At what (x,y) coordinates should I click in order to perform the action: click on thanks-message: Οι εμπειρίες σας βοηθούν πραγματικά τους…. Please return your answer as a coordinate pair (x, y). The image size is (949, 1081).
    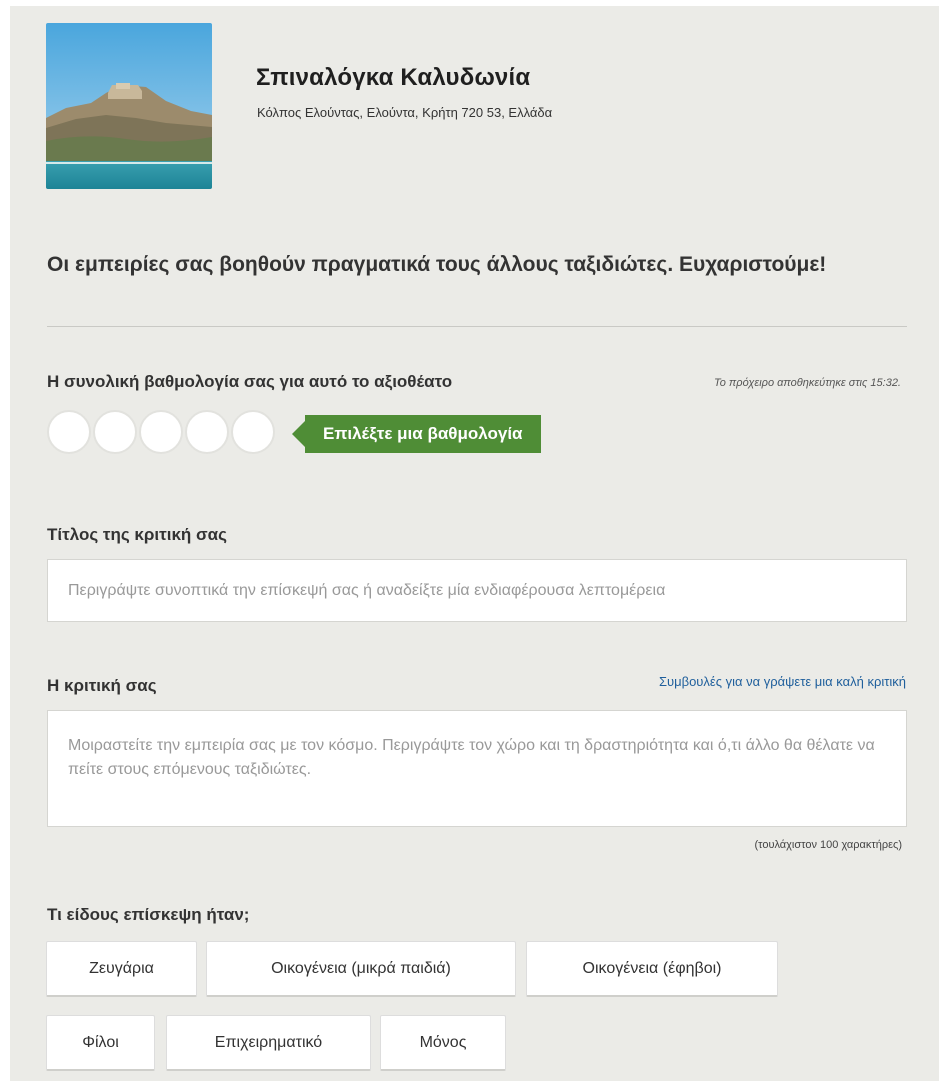
    Looking at the image, I should click on (437, 264).